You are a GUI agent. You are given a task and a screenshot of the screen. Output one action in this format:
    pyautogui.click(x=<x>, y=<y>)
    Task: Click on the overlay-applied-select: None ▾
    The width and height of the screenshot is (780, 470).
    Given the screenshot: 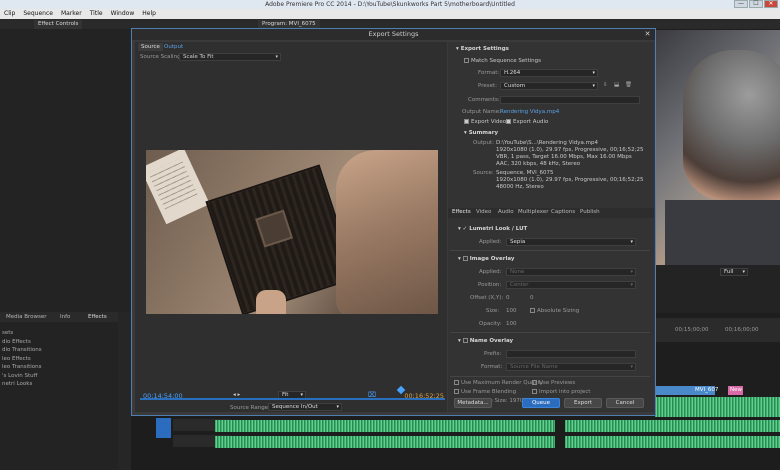 What is the action you would take?
    pyautogui.click(x=571, y=272)
    